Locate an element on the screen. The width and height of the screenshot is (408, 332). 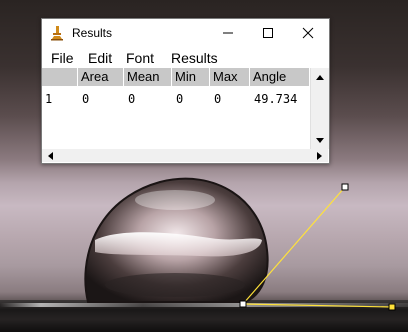
vertical-scrollbar is located at coordinates (319, 108).